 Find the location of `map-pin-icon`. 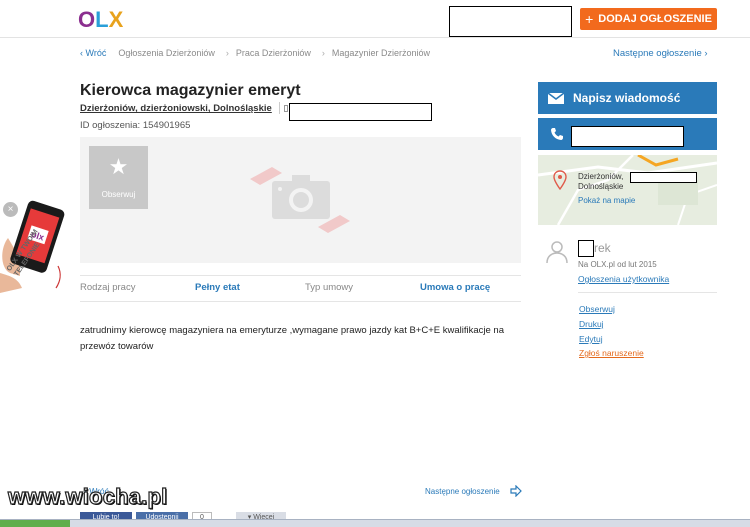

map-pin-icon is located at coordinates (560, 180).